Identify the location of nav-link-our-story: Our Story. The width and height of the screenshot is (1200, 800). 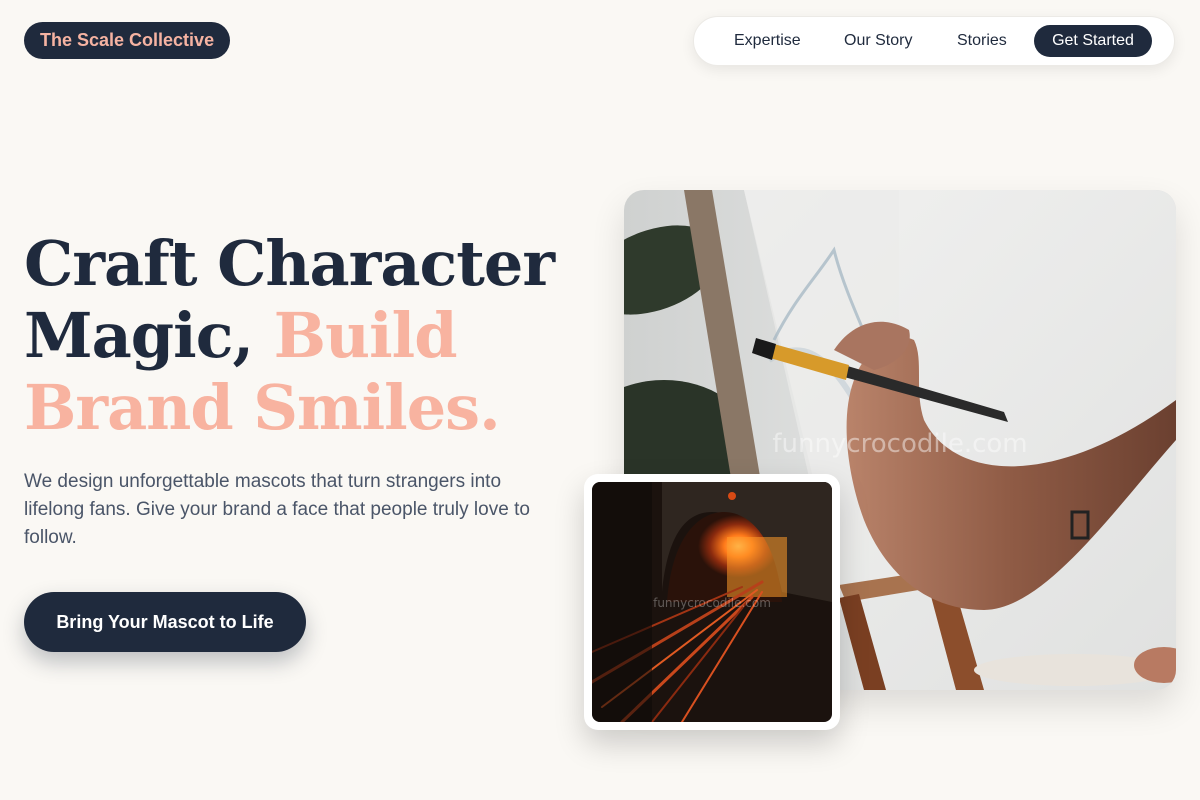
(878, 41).